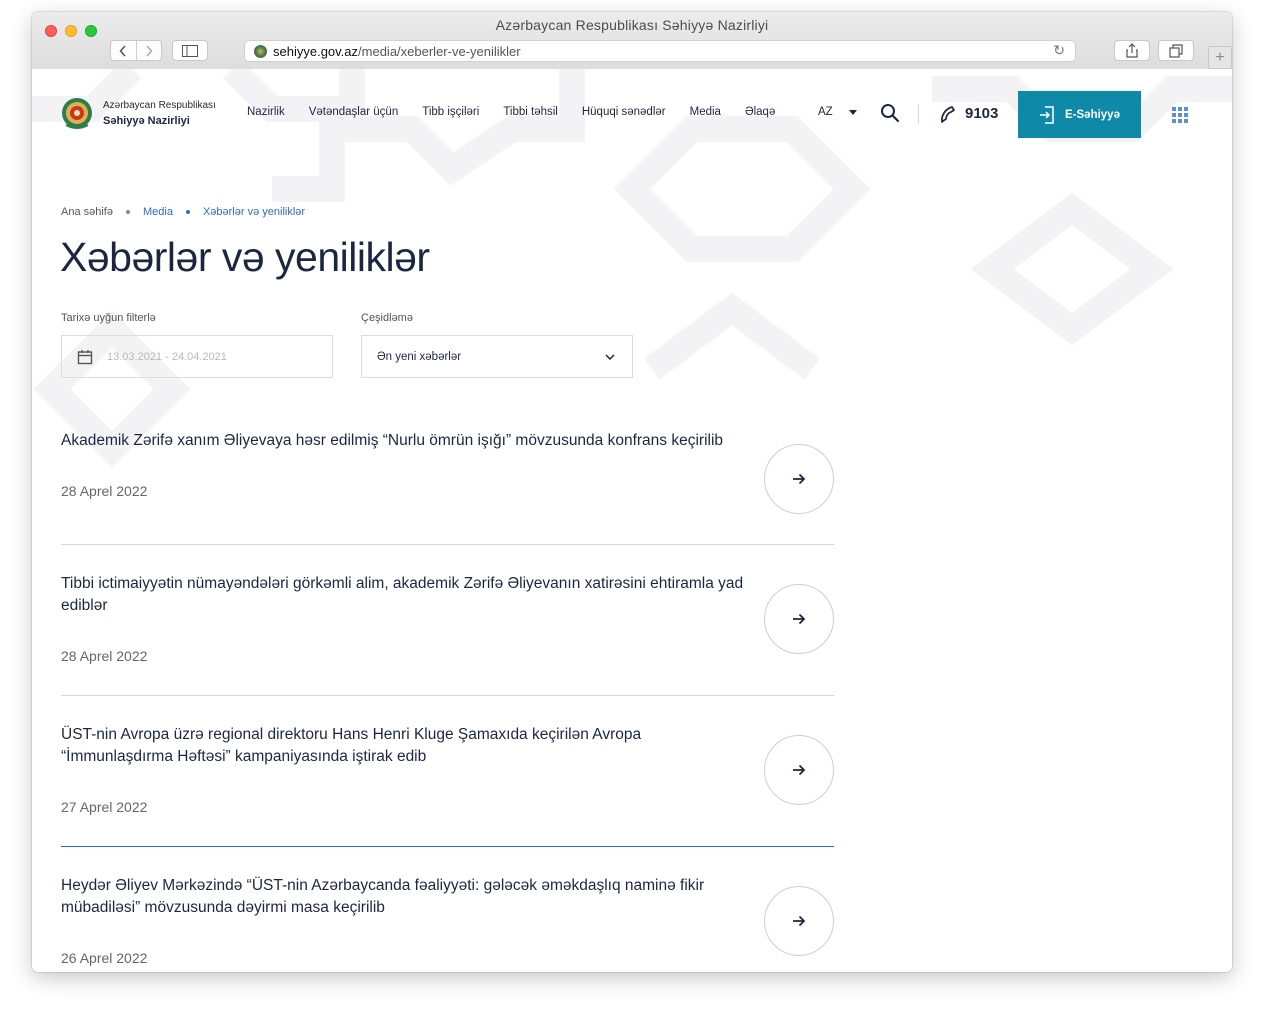 The image size is (1264, 1019). I want to click on reload-icon: ↻, so click(1059, 50).